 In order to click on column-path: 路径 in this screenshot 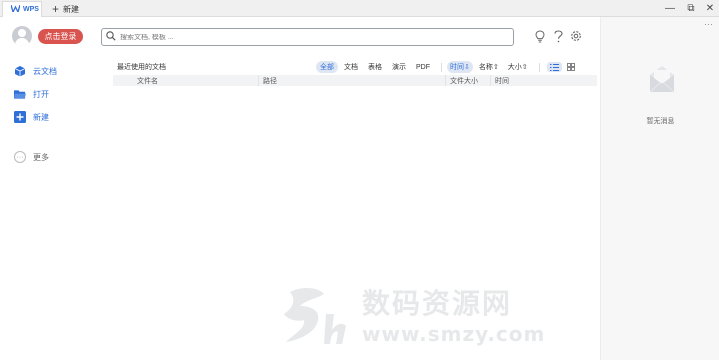, I will do `click(351, 80)`.